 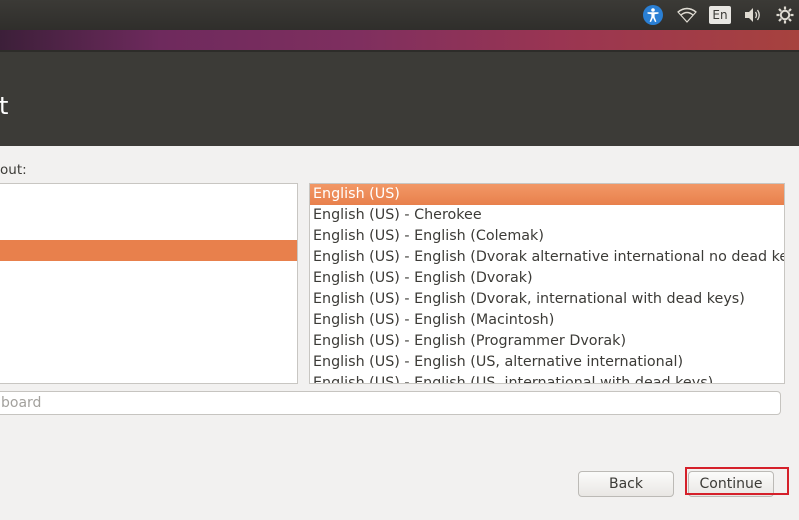 What do you see at coordinates (4, 106) in the screenshot?
I see `page-title: t` at bounding box center [4, 106].